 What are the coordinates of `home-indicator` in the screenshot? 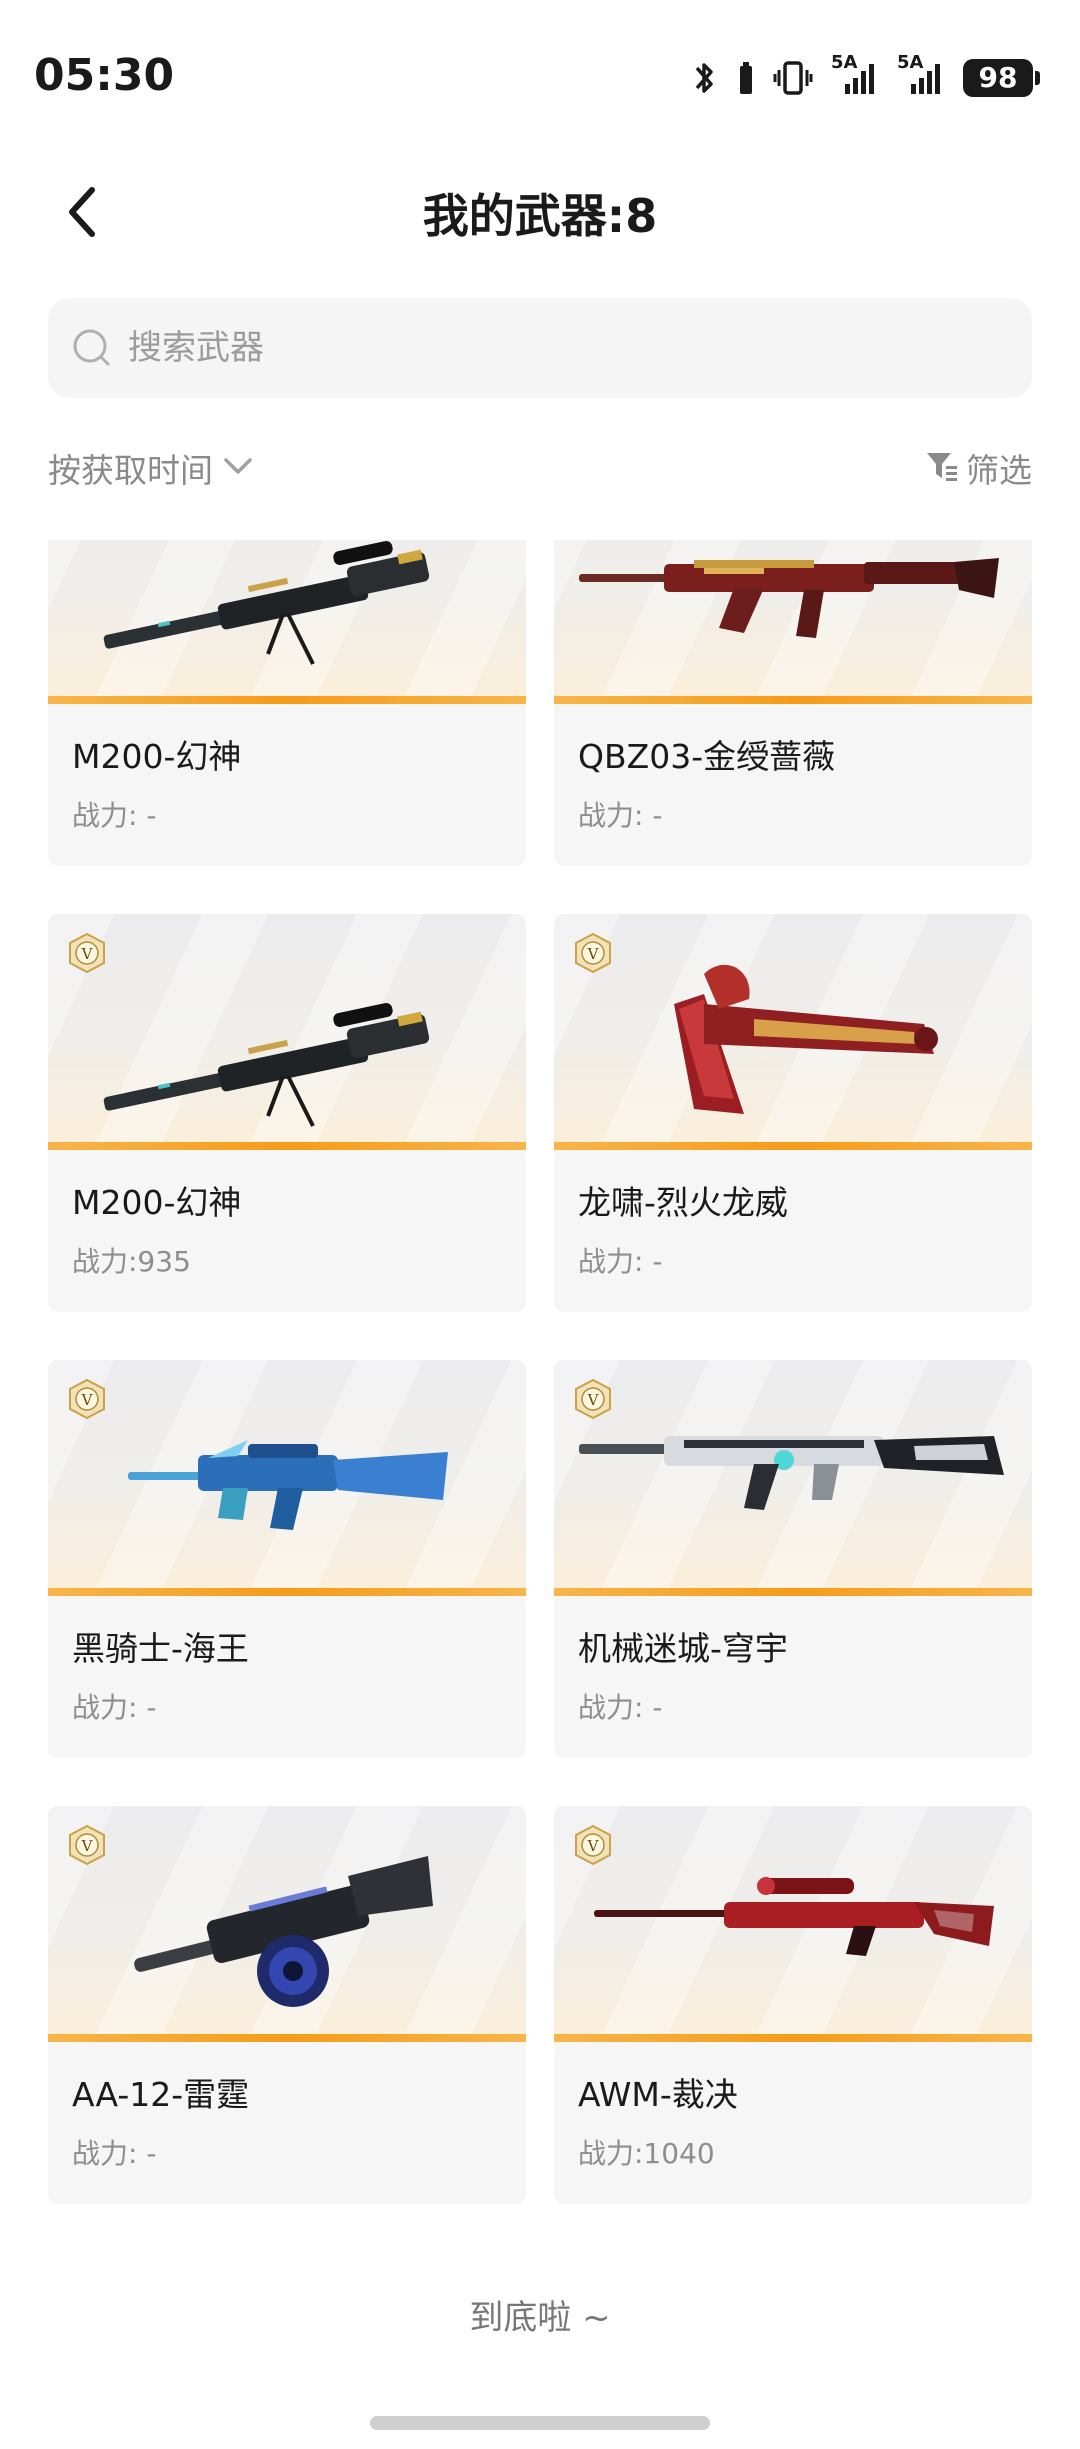 It's located at (540, 2423).